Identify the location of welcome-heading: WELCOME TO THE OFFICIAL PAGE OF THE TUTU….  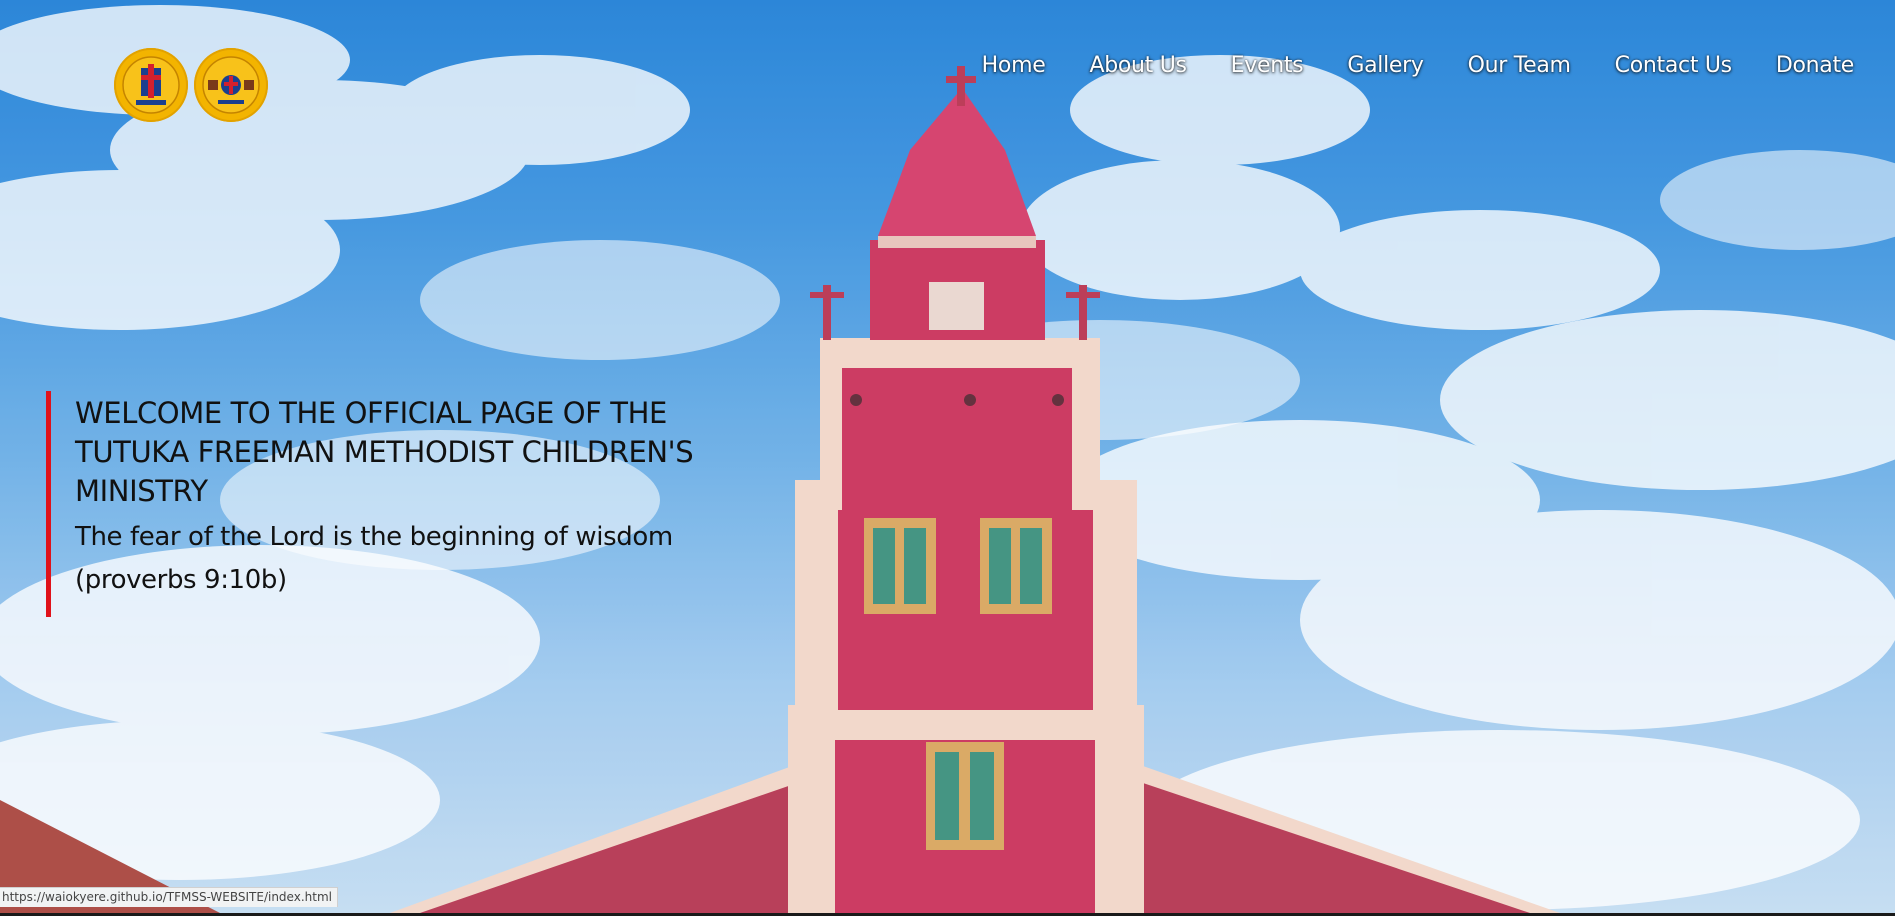
(384, 452).